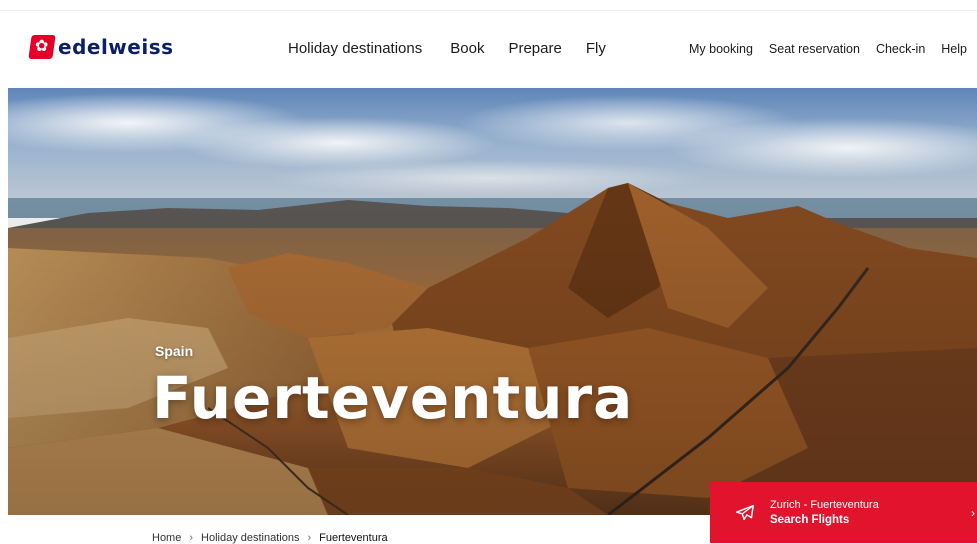 This screenshot has width=977, height=544. Describe the element at coordinates (174, 351) in the screenshot. I see `hero-country: Spain` at that location.